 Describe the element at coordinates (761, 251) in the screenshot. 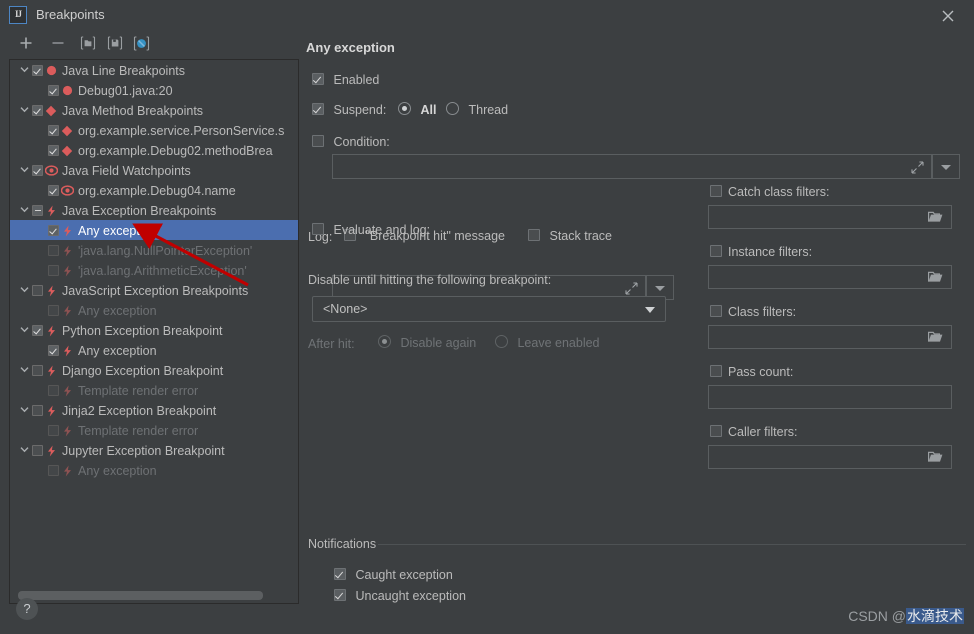

I see `filter-checkbox-1: Instance filters:` at that location.